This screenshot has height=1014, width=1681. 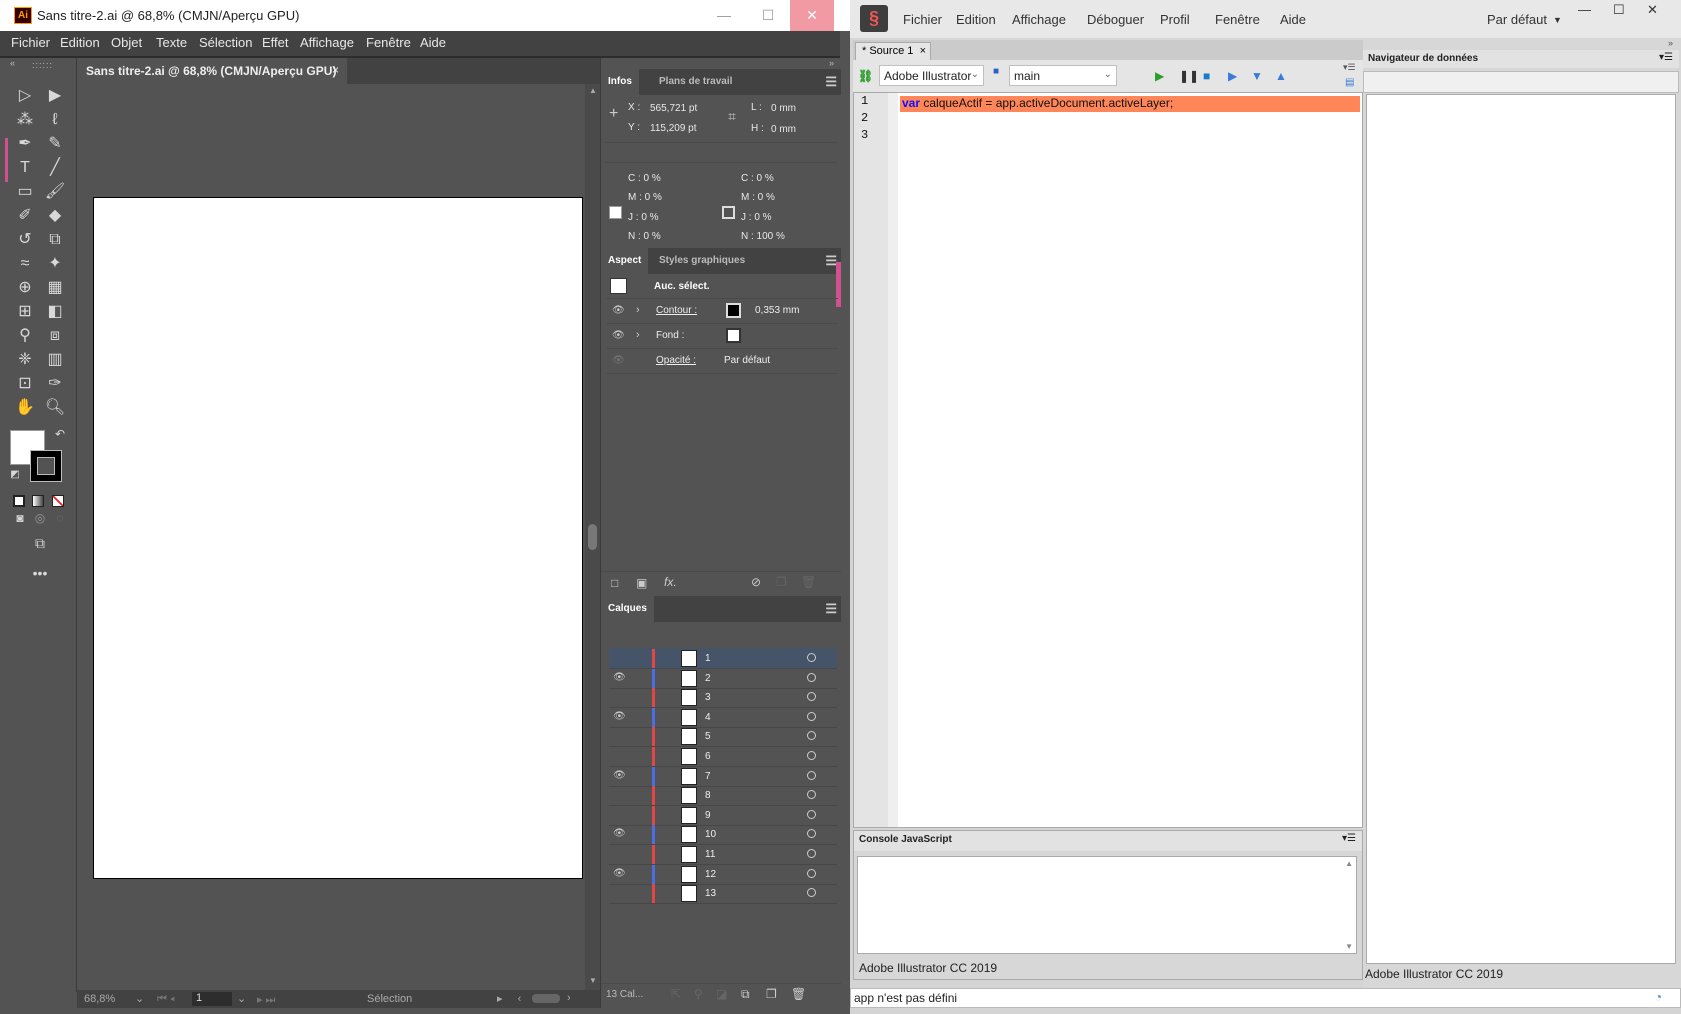 I want to click on layer-name: 3, so click(x=708, y=697).